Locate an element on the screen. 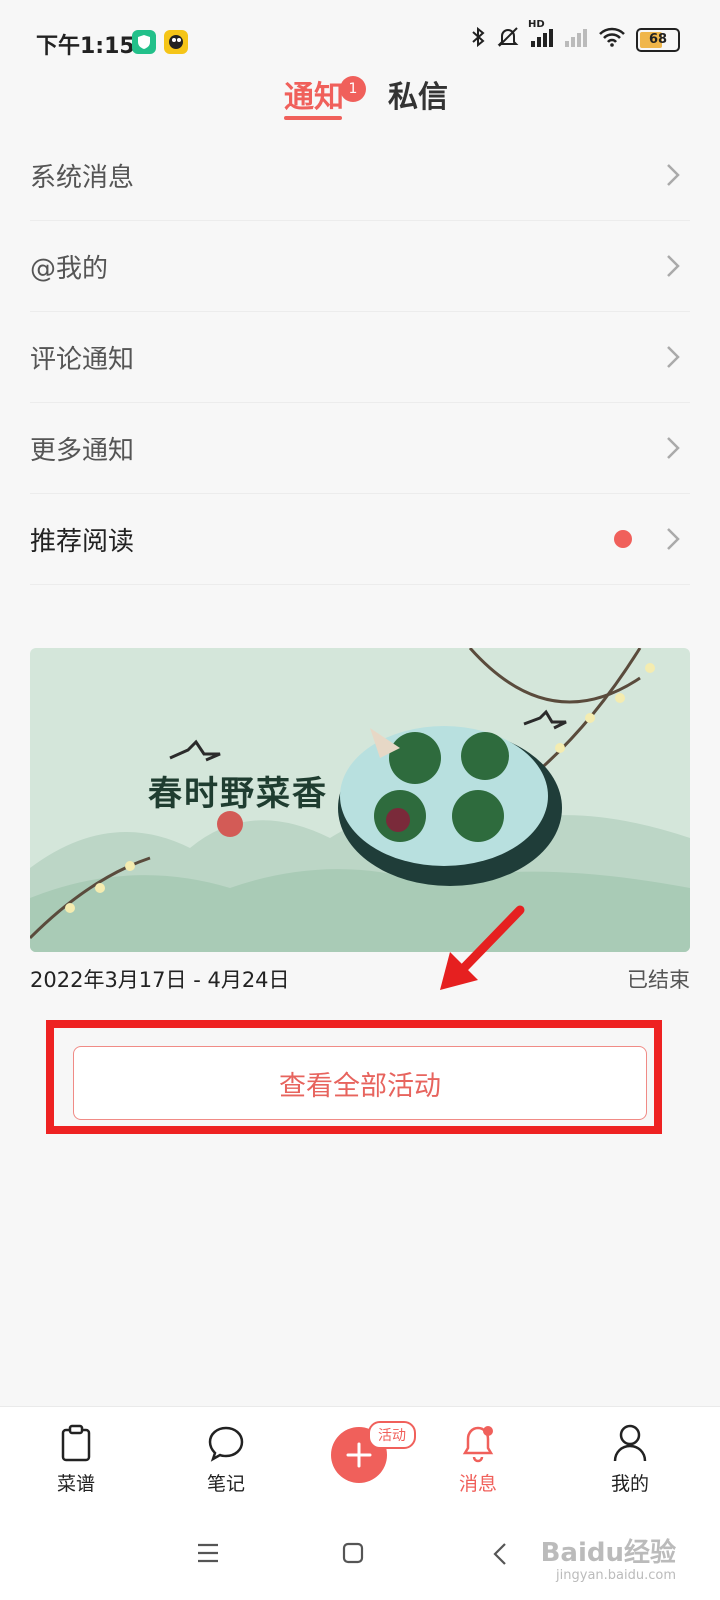  activity-tag: 活动 is located at coordinates (392, 1435).